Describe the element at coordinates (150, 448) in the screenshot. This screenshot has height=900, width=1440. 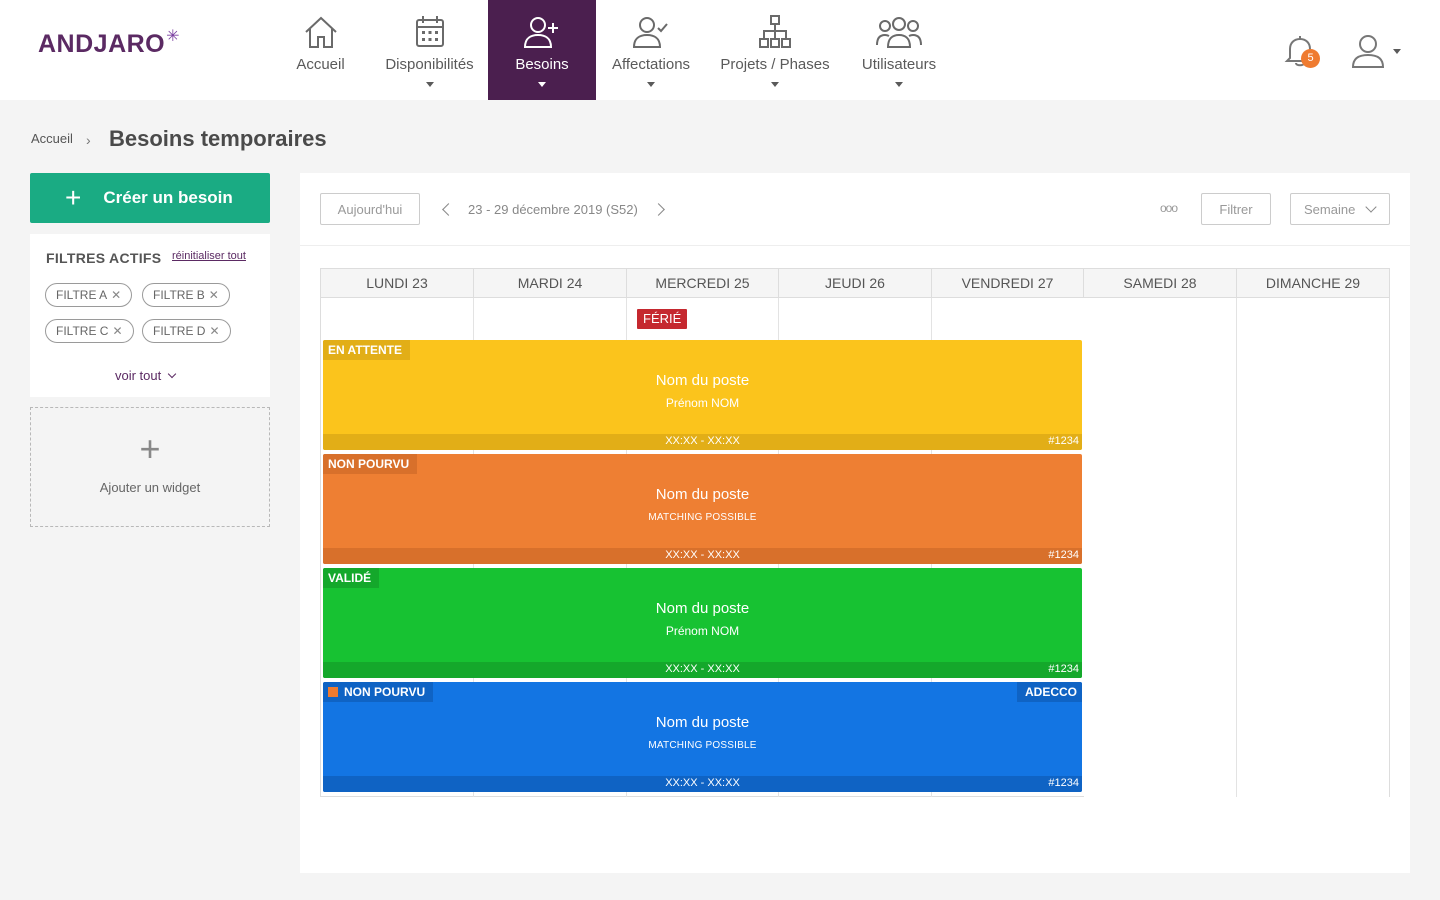
I see `plus-icon: +` at that location.